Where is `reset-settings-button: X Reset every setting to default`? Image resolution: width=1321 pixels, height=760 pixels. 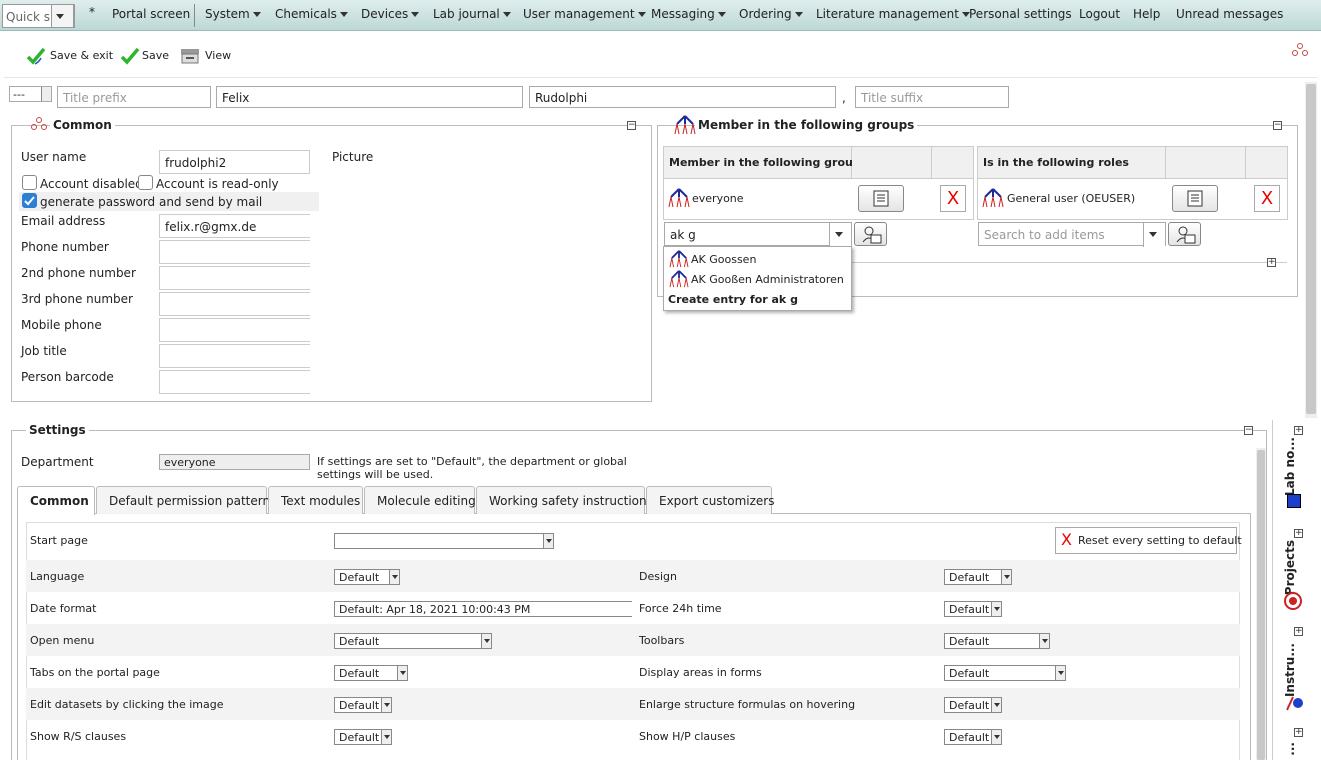
reset-settings-button: X Reset every setting to default is located at coordinates (1148, 540).